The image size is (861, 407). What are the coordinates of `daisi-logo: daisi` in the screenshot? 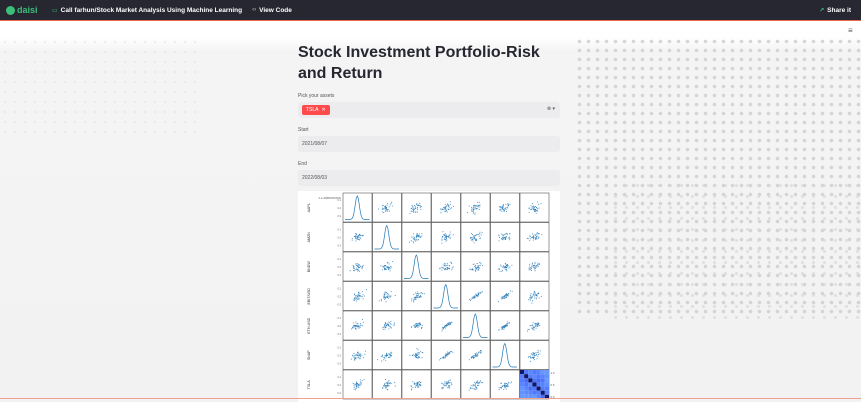 It's located at (25, 10).